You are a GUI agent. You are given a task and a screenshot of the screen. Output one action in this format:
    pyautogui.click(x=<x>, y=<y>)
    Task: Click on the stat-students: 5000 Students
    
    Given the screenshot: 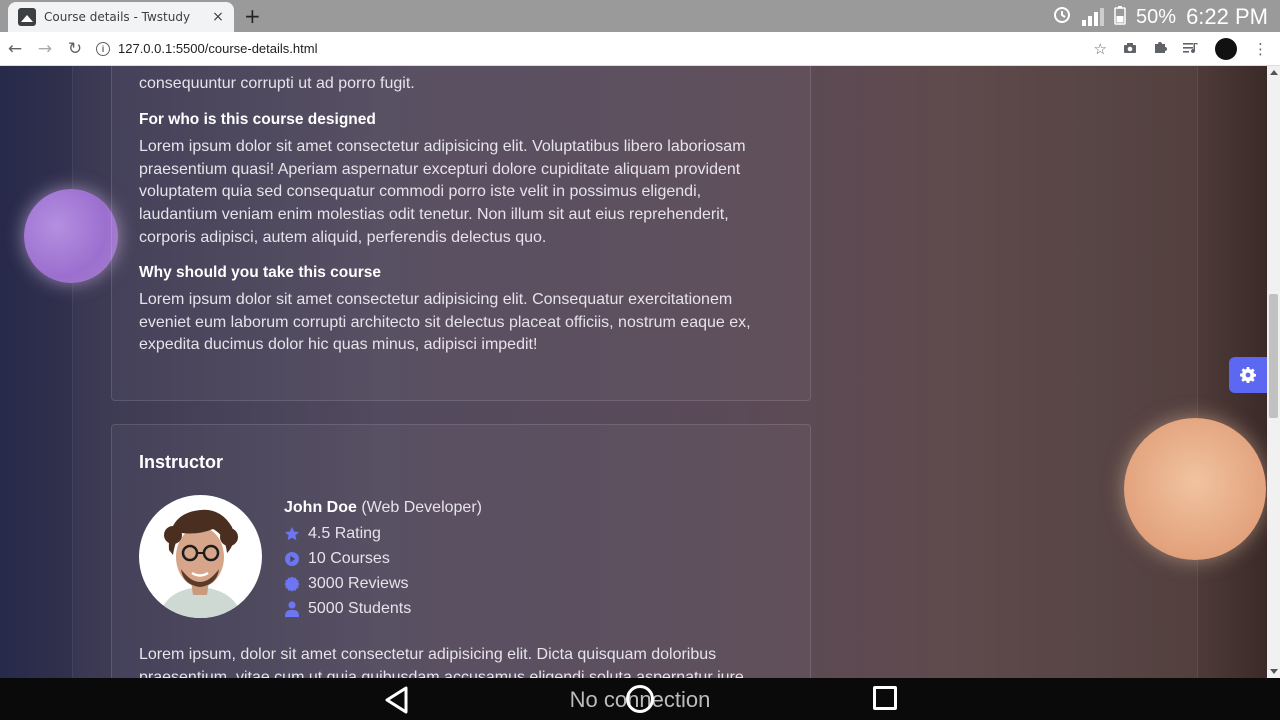 What is the action you would take?
    pyautogui.click(x=347, y=609)
    